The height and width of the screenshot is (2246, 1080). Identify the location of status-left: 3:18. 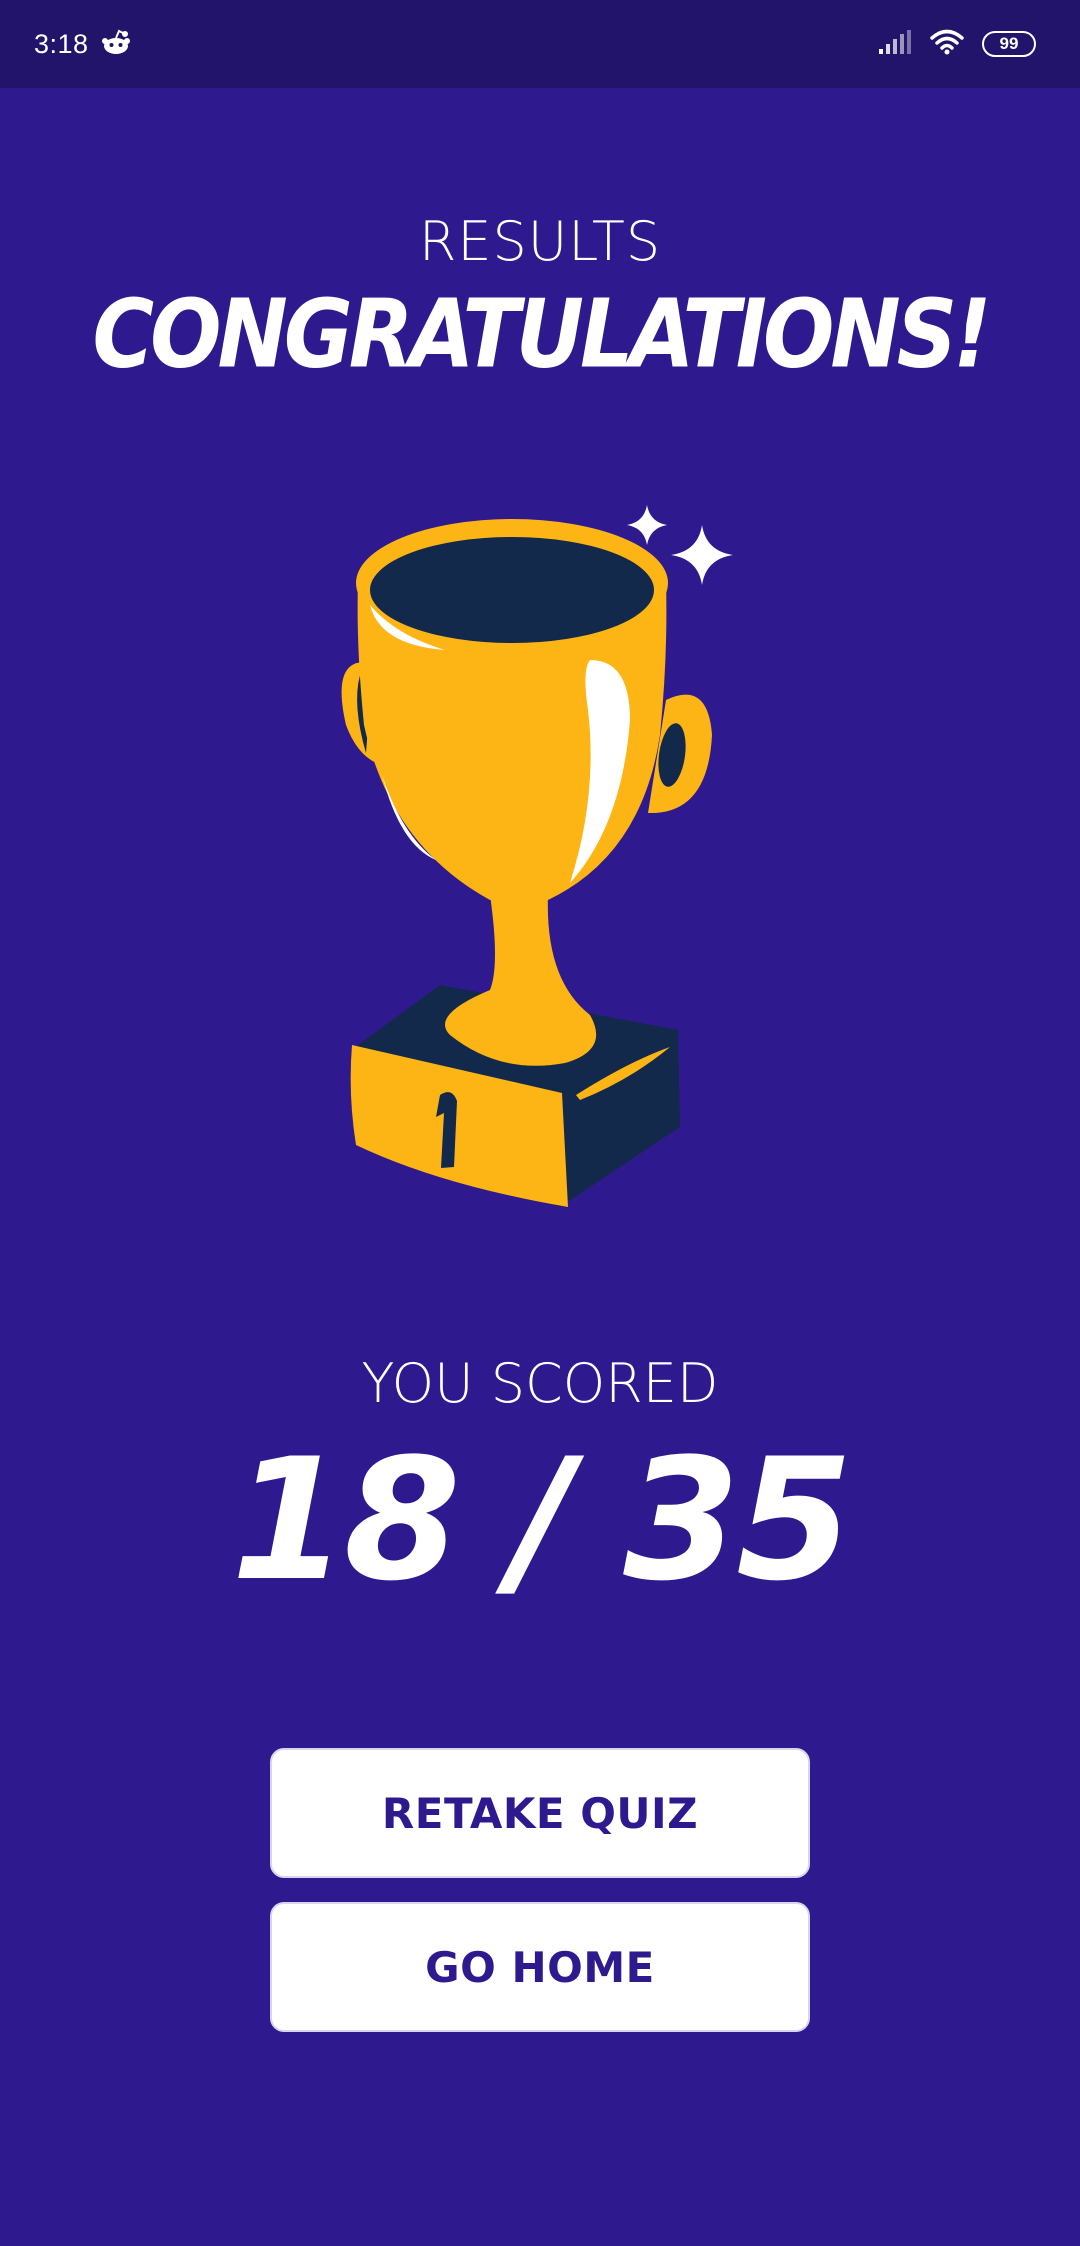
(82, 44).